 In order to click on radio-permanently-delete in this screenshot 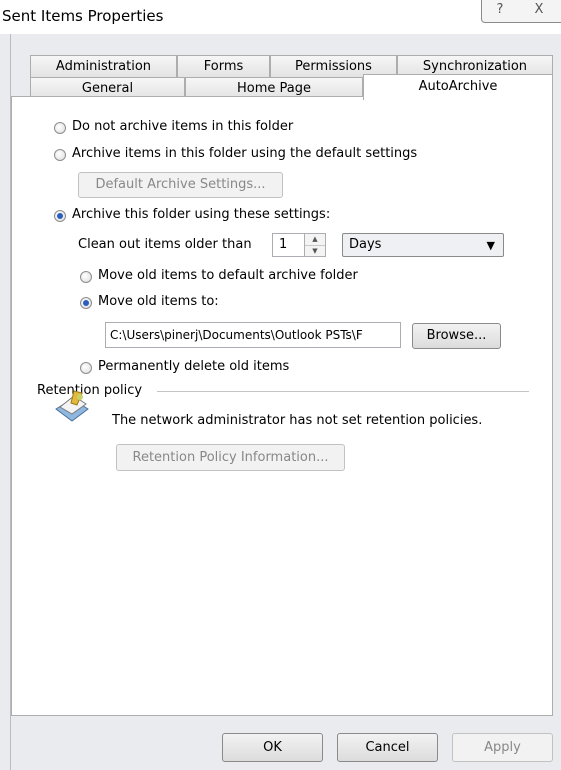, I will do `click(86, 368)`.